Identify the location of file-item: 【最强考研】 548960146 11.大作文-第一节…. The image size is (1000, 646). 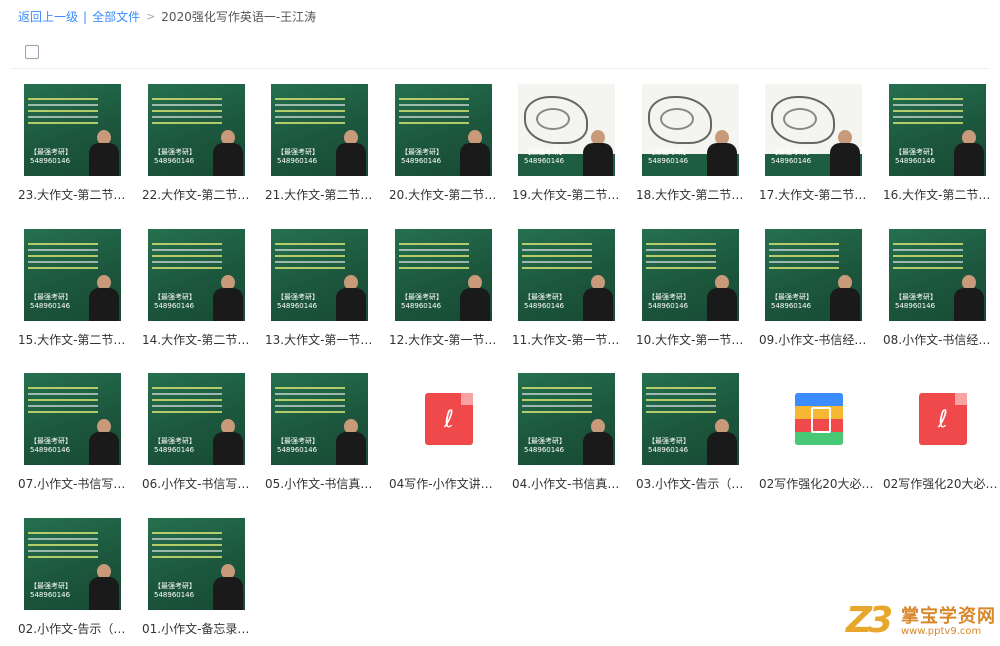
(568, 292).